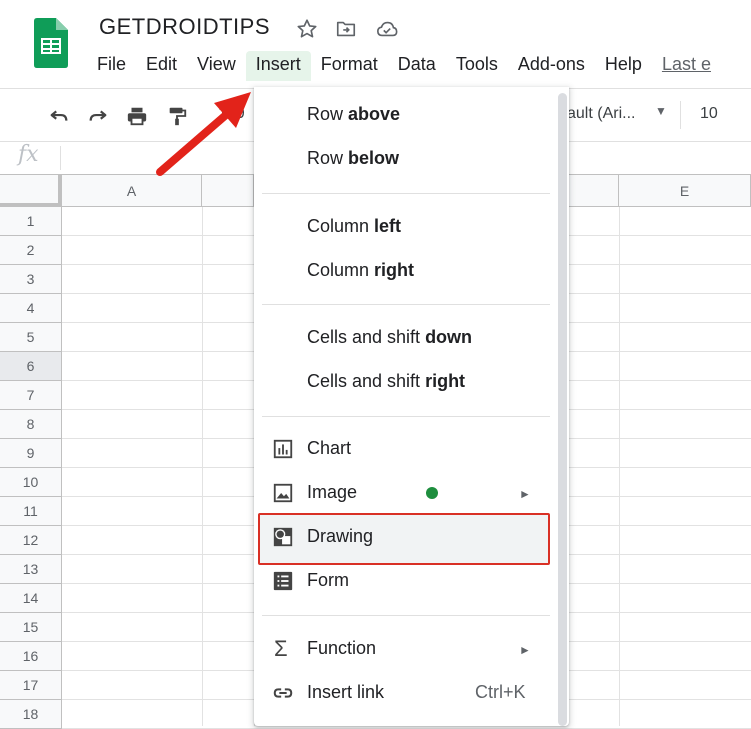 The image size is (751, 729). What do you see at coordinates (31, 395) in the screenshot?
I see `row-header: 7` at bounding box center [31, 395].